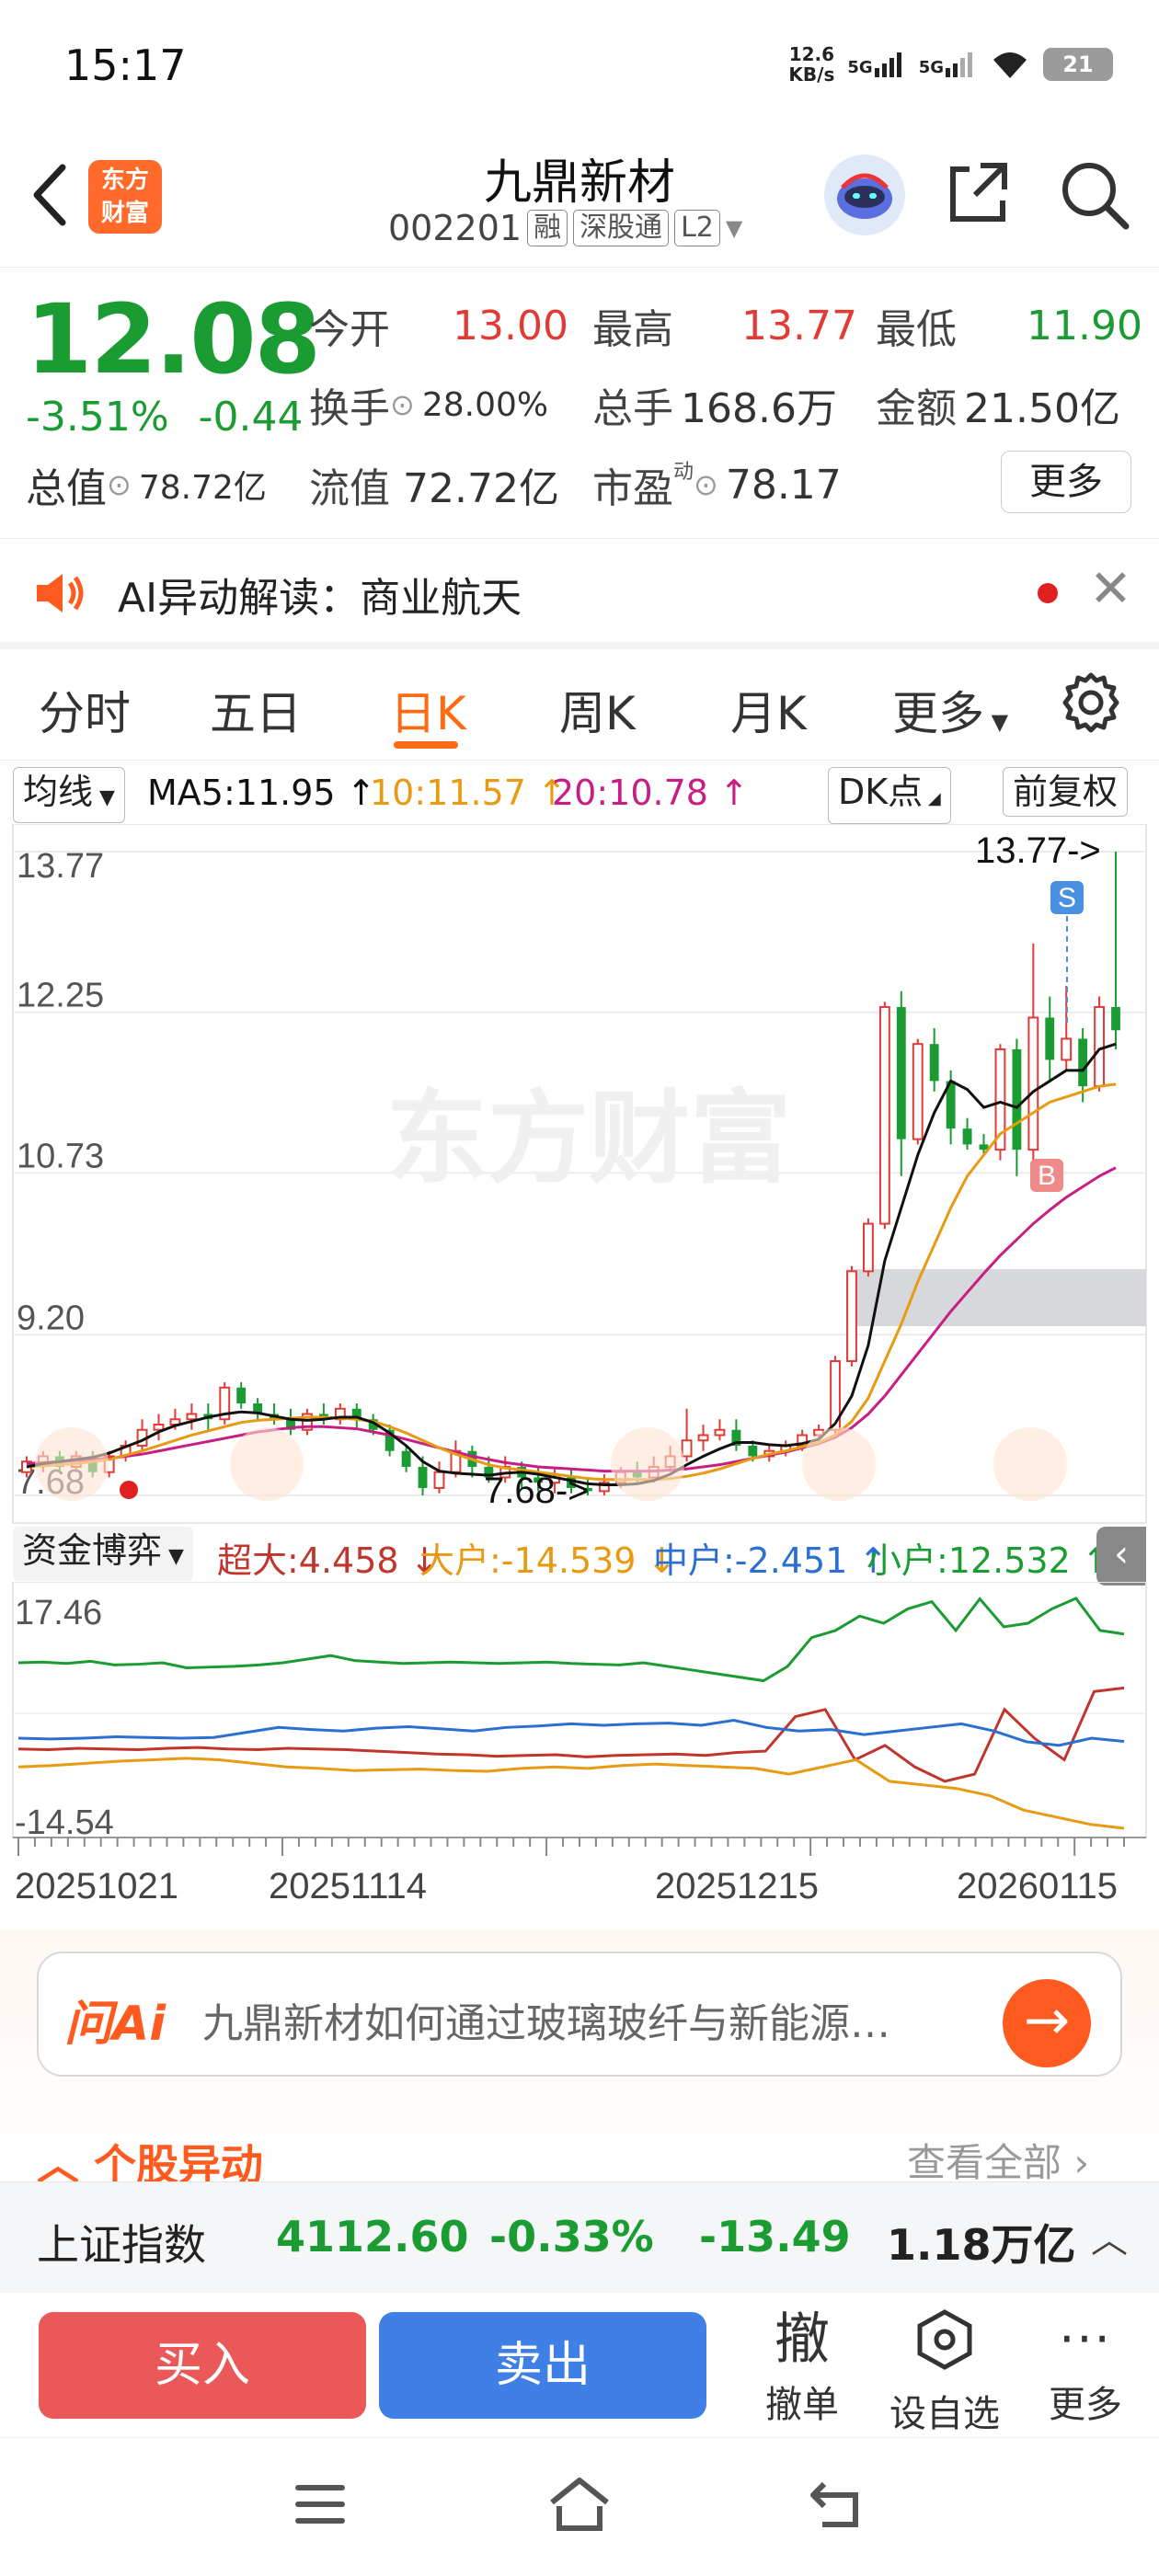 The image size is (1159, 2576). I want to click on index-amount: 1.18万亿, so click(981, 2245).